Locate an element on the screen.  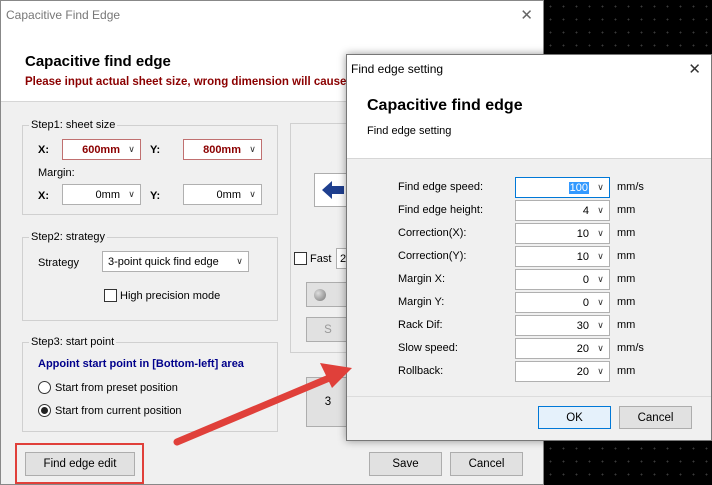
current-position-radio is located at coordinates (44, 410).